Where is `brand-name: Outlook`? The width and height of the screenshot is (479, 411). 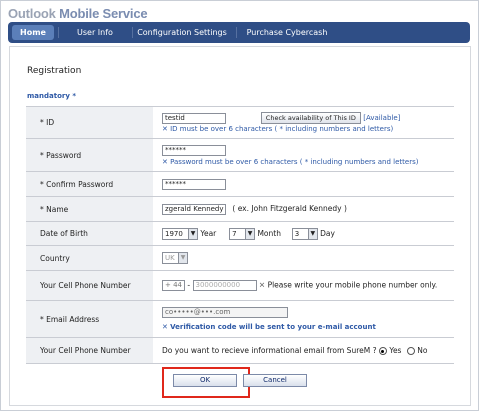 brand-name: Outlook is located at coordinates (32, 13).